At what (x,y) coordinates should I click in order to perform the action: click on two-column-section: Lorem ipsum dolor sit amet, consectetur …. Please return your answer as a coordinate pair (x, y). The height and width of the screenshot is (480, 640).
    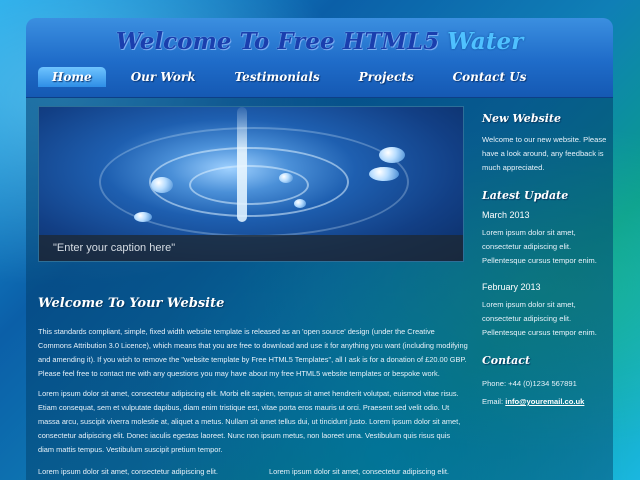
    Looking at the image, I should click on (253, 472).